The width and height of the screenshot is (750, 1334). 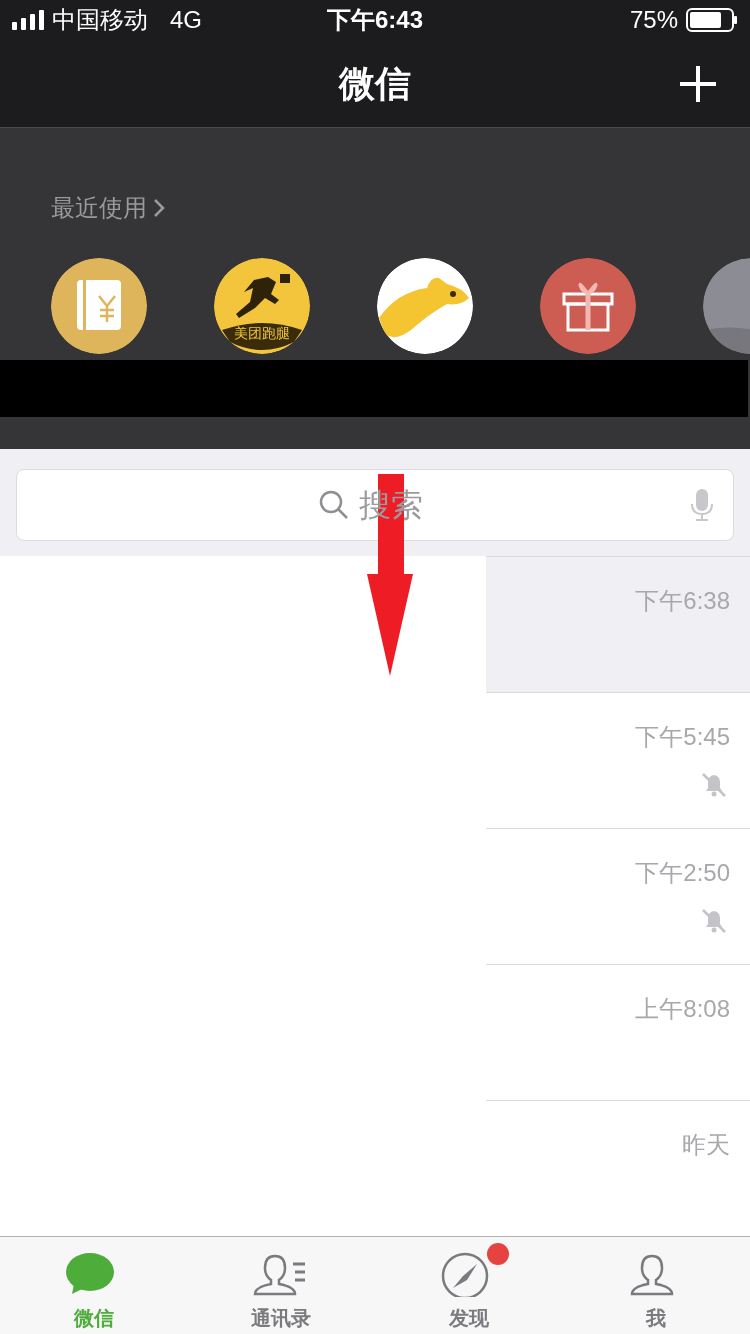 What do you see at coordinates (375, 20) in the screenshot?
I see `clock: 下午6:43` at bounding box center [375, 20].